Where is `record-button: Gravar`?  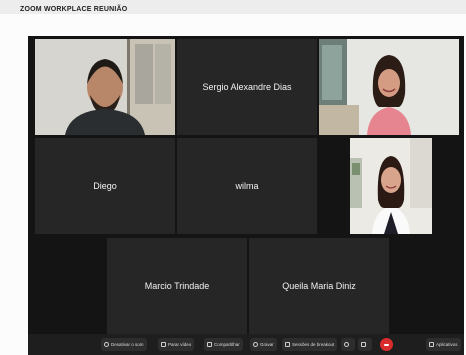 record-button: Gravar is located at coordinates (263, 344).